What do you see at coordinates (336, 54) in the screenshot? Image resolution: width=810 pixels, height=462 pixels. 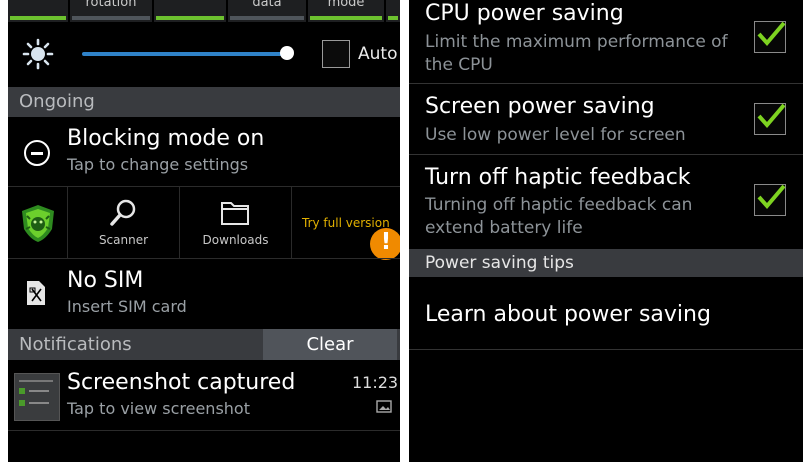 I see `auto-brightness-checkbox` at bounding box center [336, 54].